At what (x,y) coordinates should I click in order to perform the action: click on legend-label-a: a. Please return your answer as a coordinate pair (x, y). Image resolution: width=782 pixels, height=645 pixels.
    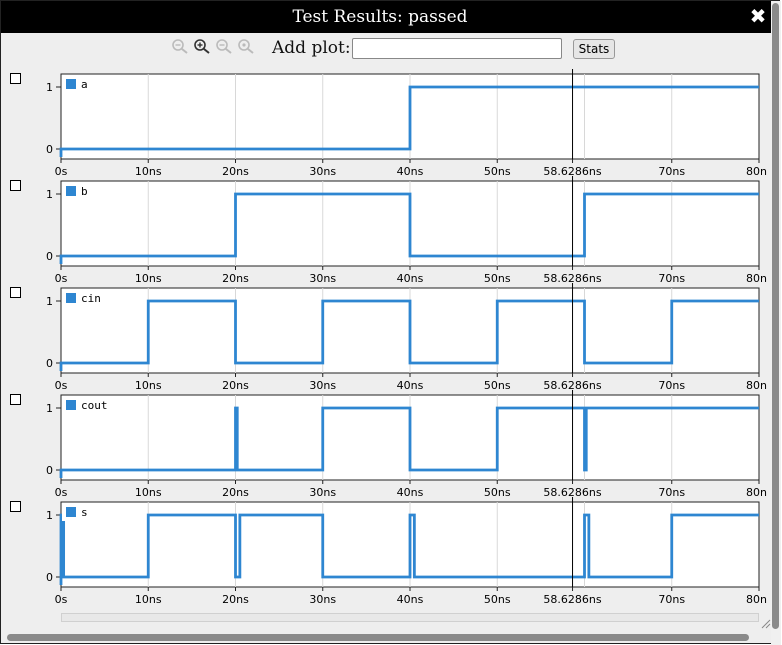
    Looking at the image, I should click on (84, 84).